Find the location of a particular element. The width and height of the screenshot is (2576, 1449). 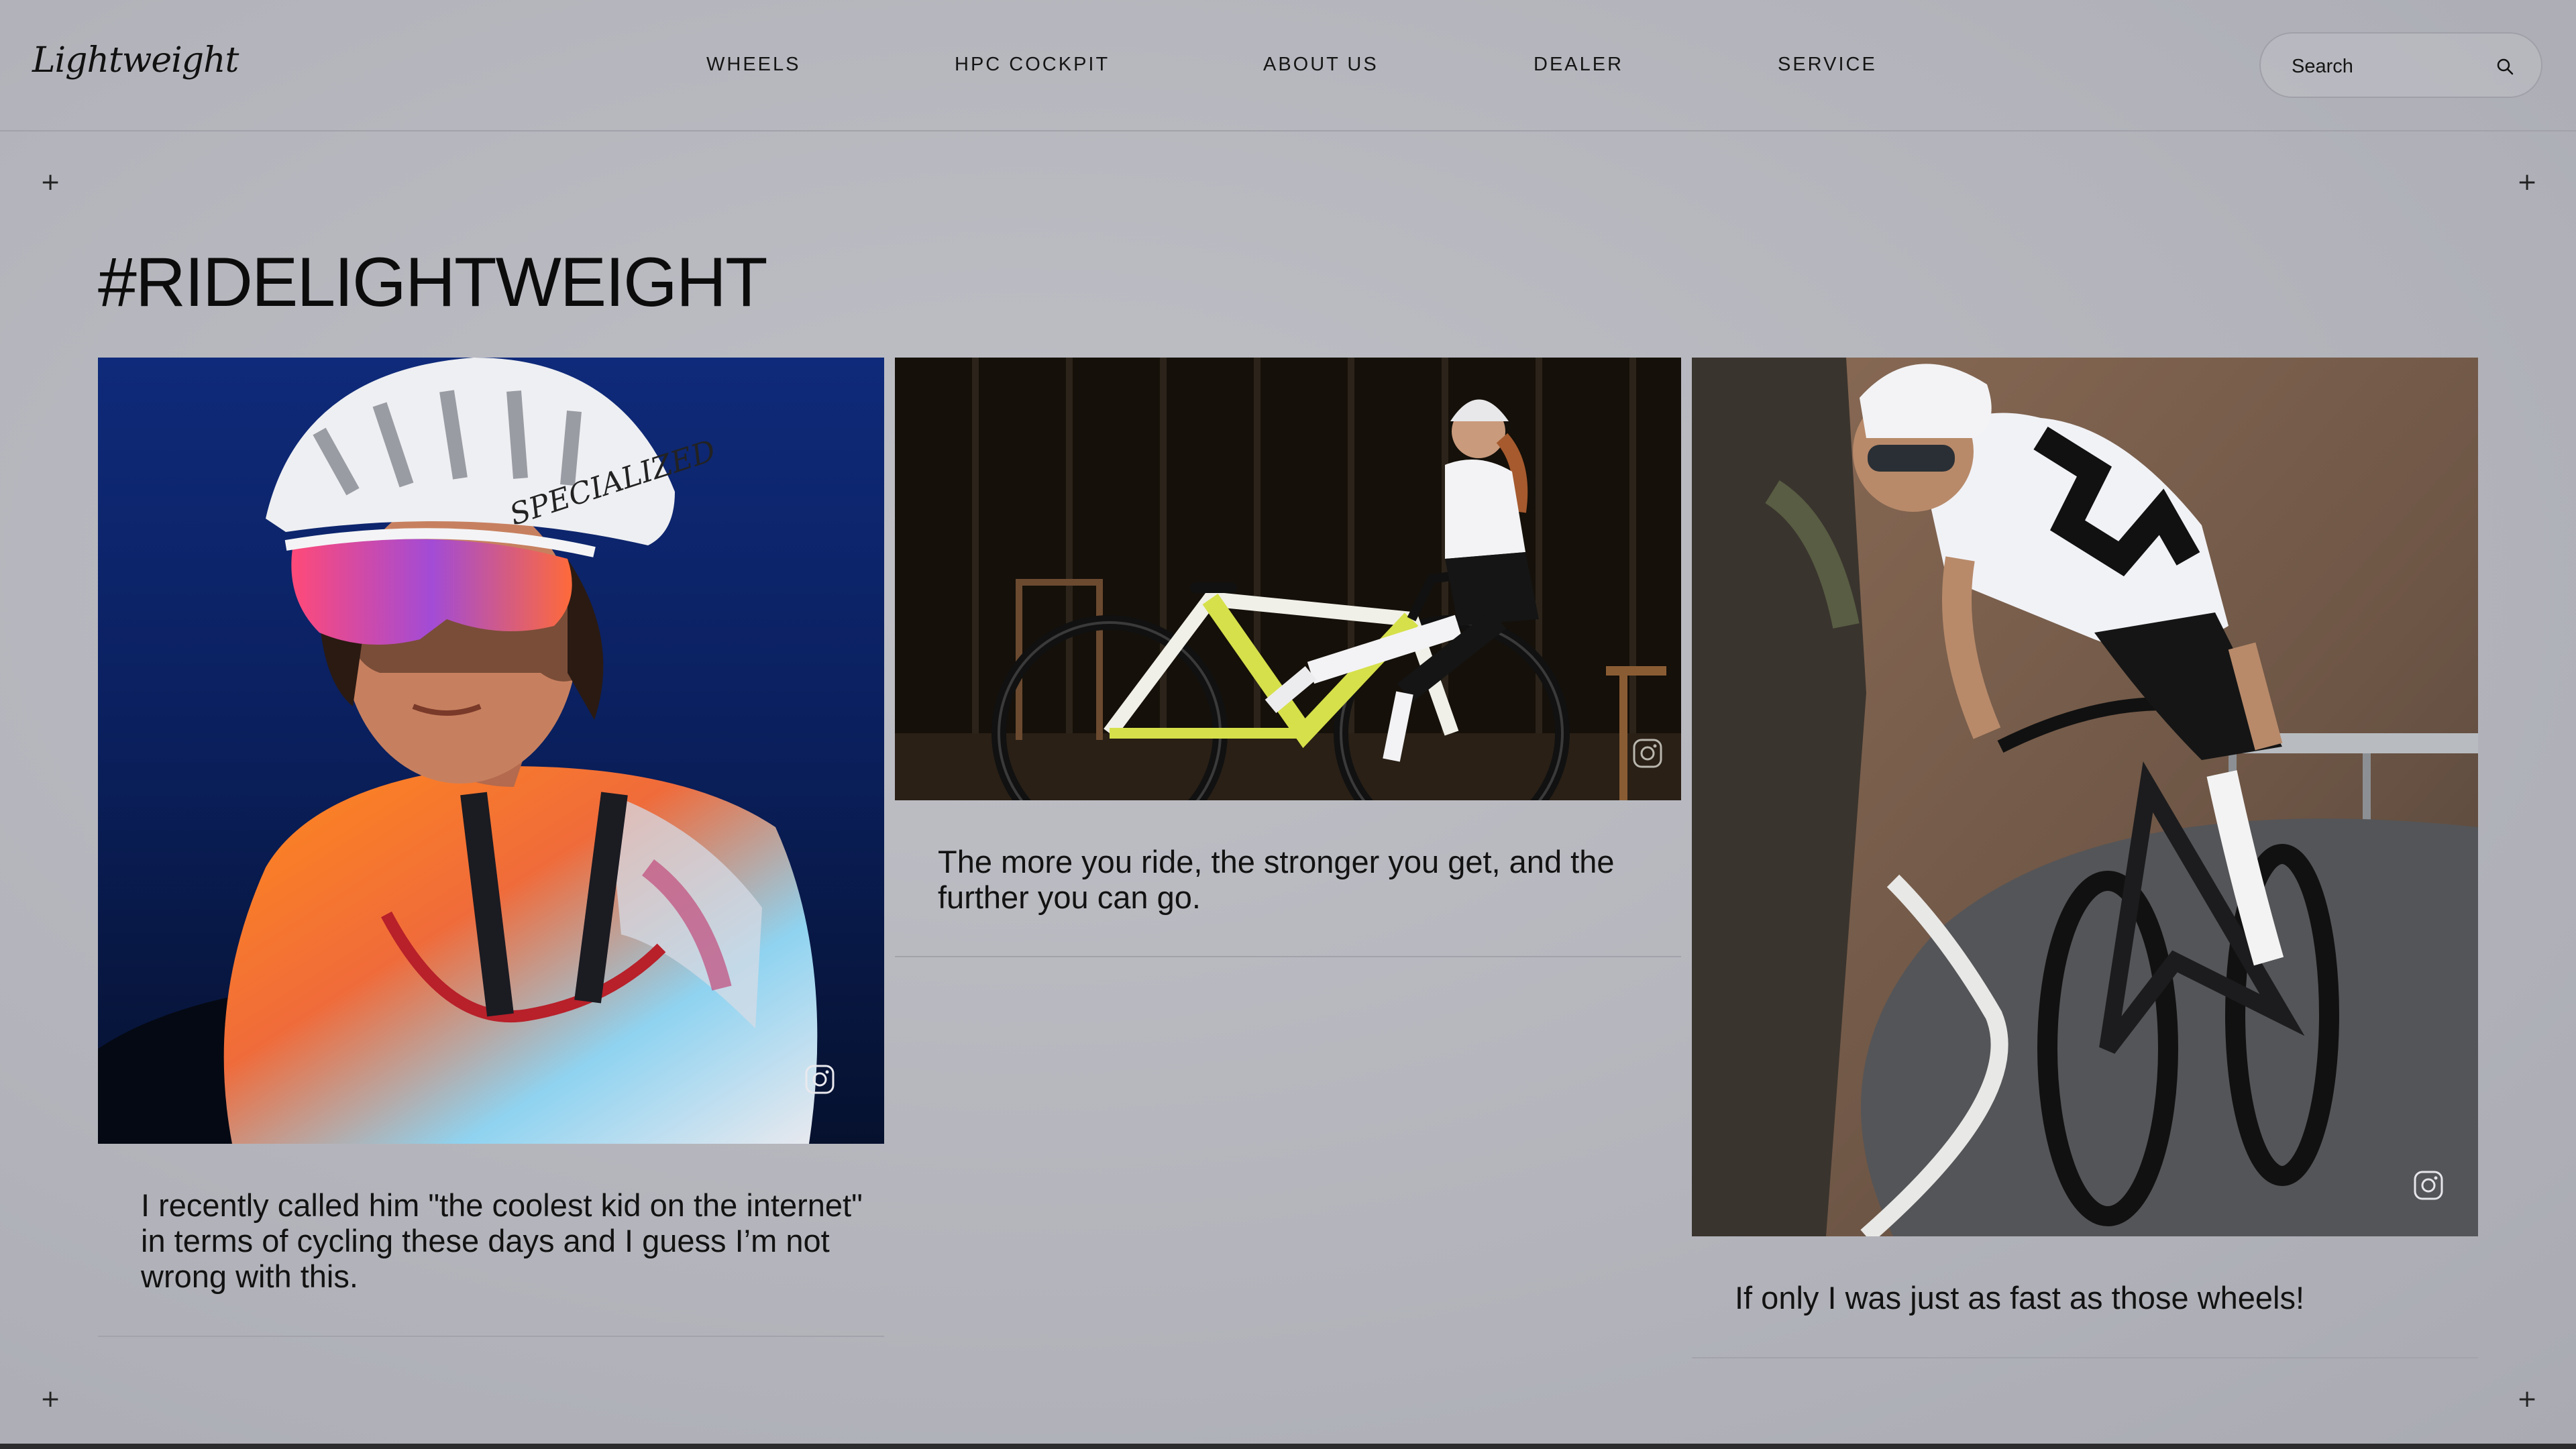

brand-logo: Lightweight is located at coordinates (135, 60).